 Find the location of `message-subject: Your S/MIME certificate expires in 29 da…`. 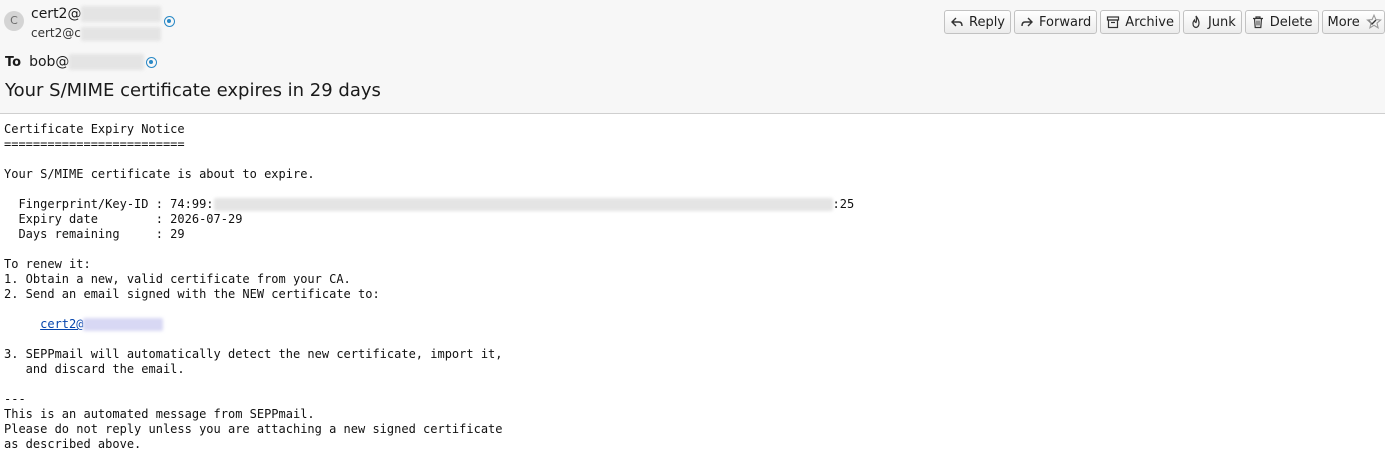

message-subject: Your S/MIME certificate expires in 29 da… is located at coordinates (193, 90).